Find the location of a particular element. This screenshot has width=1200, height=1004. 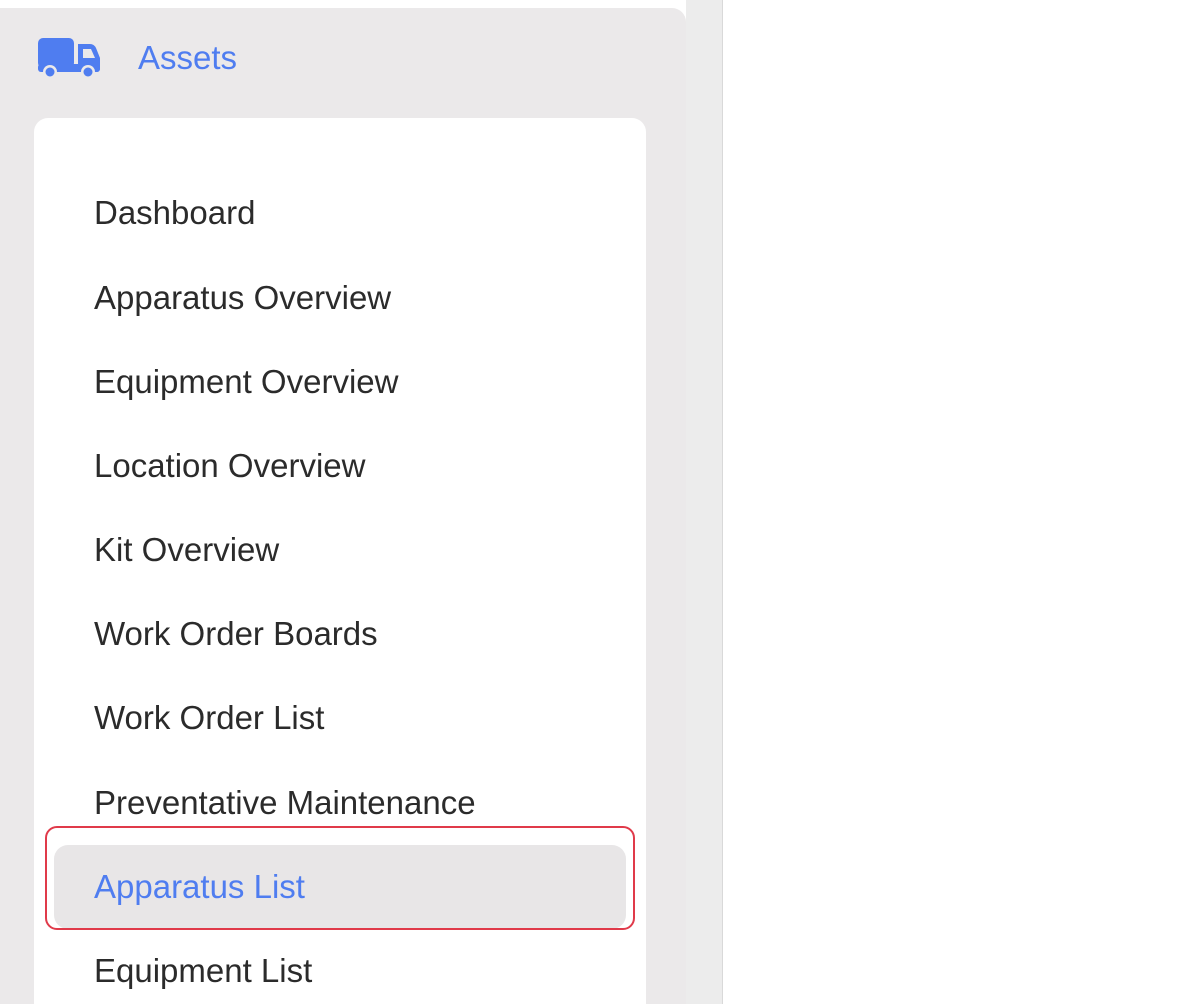

menu-item-apparatus-overview: Apparatus Overview is located at coordinates (340, 298).